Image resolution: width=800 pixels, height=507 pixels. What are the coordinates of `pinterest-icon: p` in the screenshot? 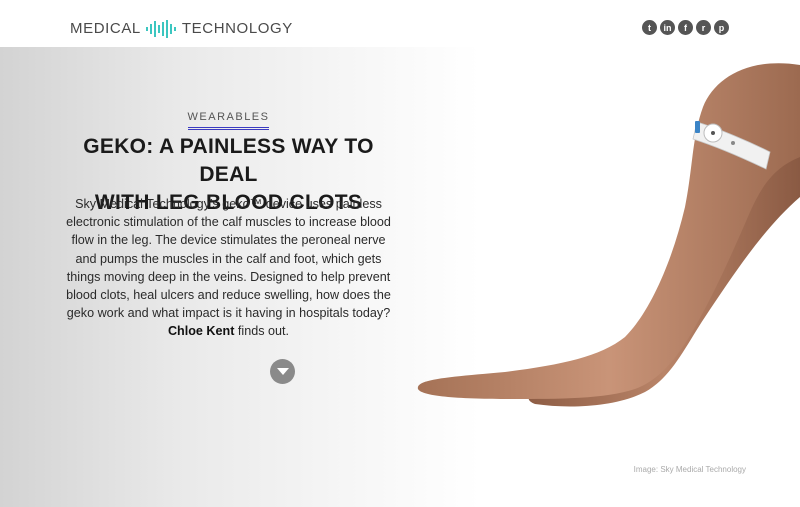 It's located at (721, 27).